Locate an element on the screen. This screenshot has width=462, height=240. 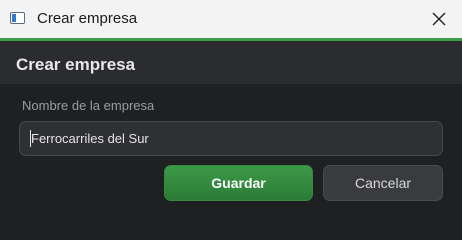
close-button is located at coordinates (439, 19).